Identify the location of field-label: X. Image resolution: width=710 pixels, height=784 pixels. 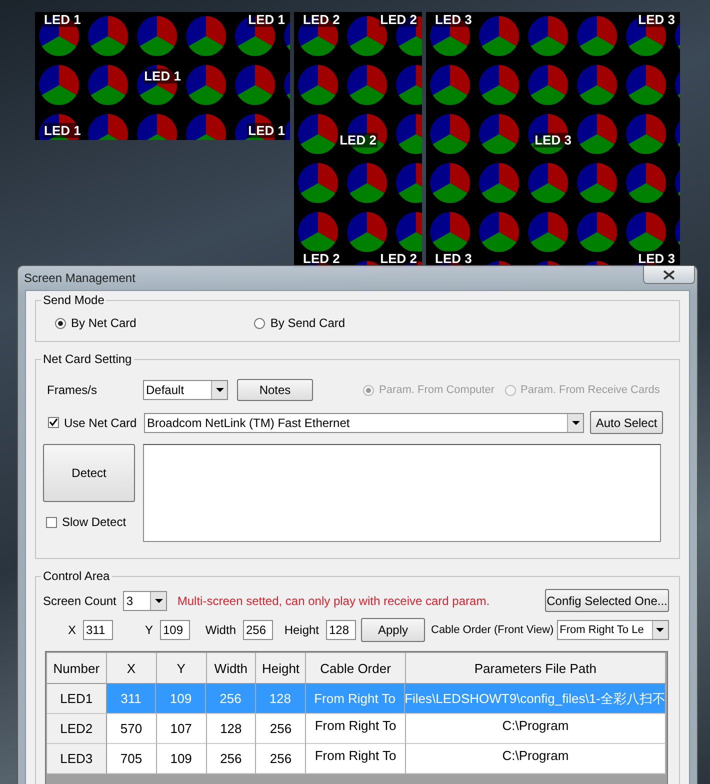
(71, 630).